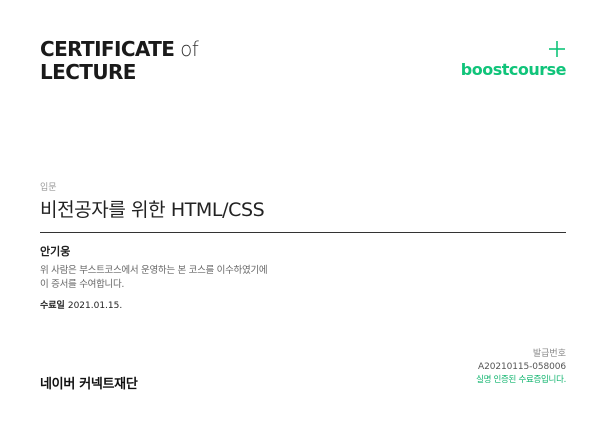 This screenshot has height=425, width=608. Describe the element at coordinates (82, 284) in the screenshot. I see `description-line-2: 이 증서를 수여합니다.` at that location.